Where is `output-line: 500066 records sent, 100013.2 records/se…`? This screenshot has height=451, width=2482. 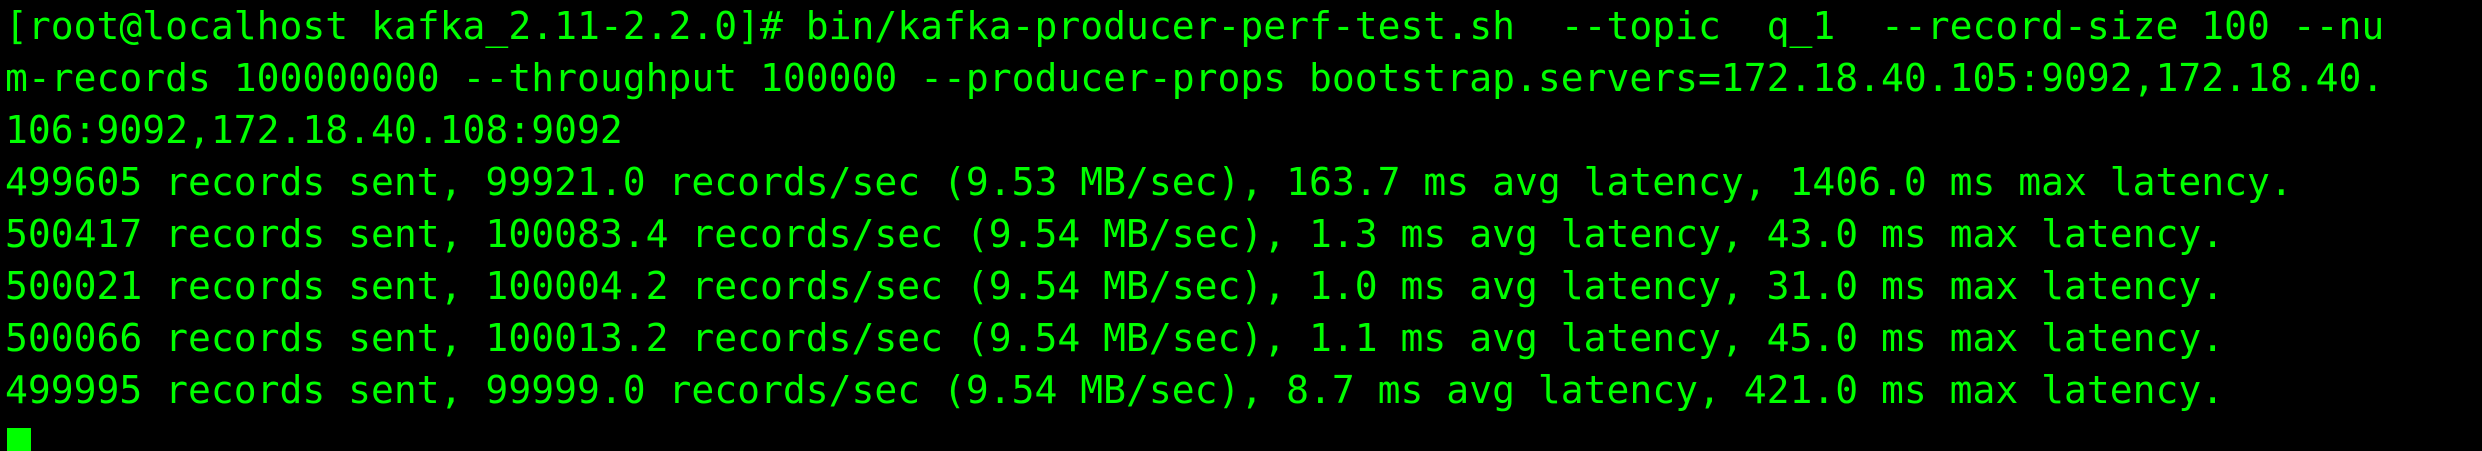 output-line: 500066 records sent, 100013.2 records/se… is located at coordinates (1115, 338).